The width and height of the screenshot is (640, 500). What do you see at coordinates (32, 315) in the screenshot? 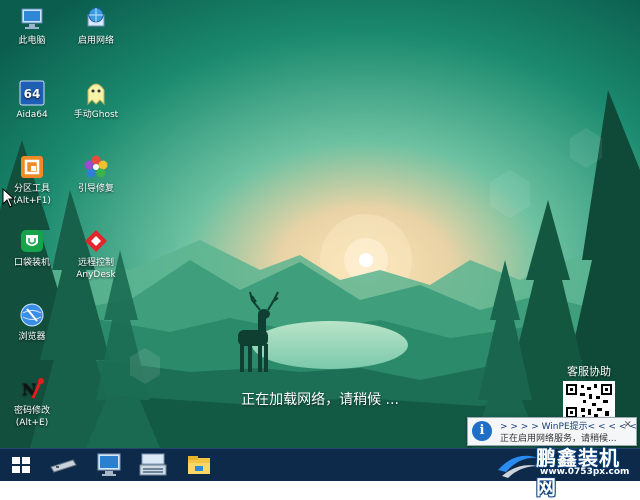
I see `browser-icon` at bounding box center [32, 315].